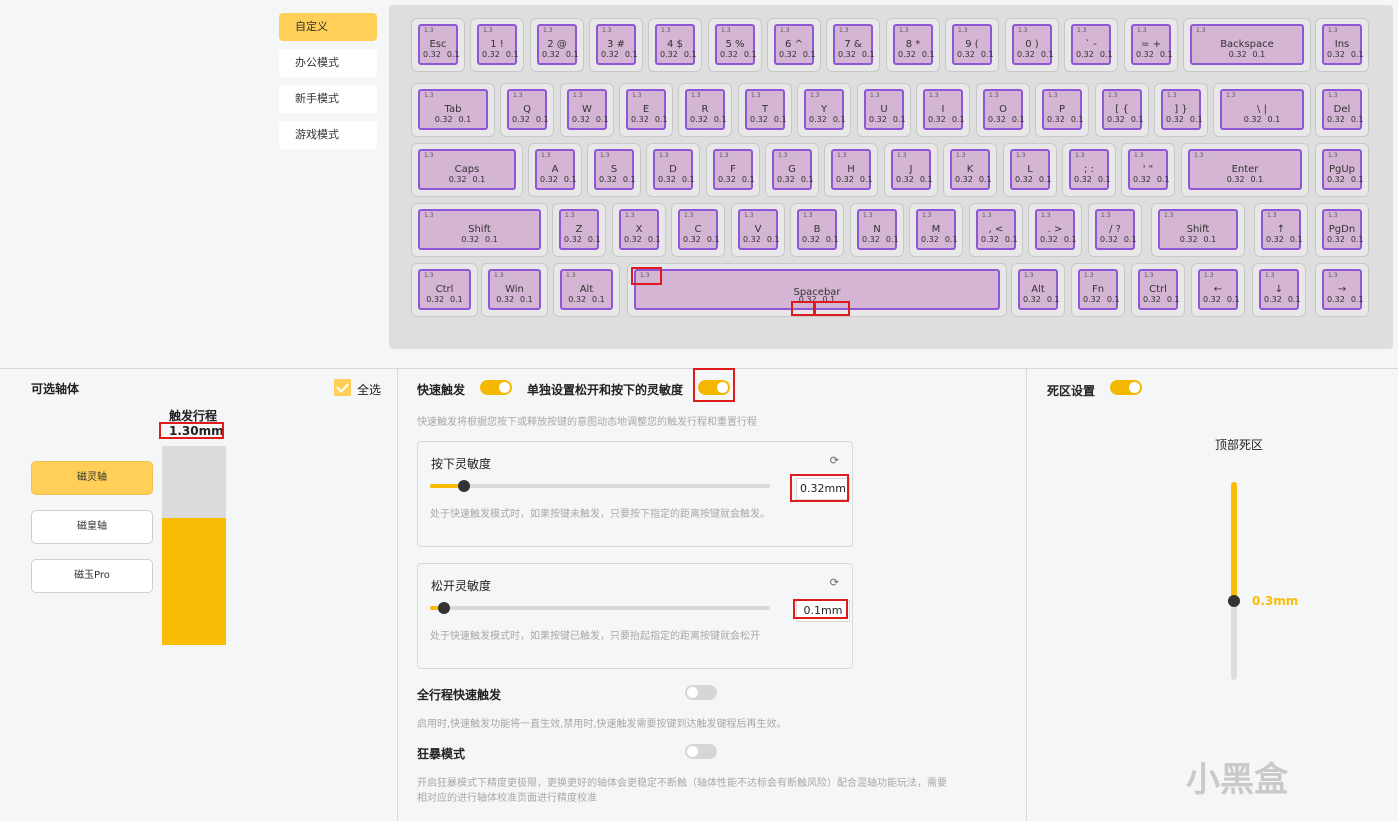 Image resolution: width=1398 pixels, height=821 pixels. I want to click on key: 1.3 F 0.32 0.1, so click(733, 170).